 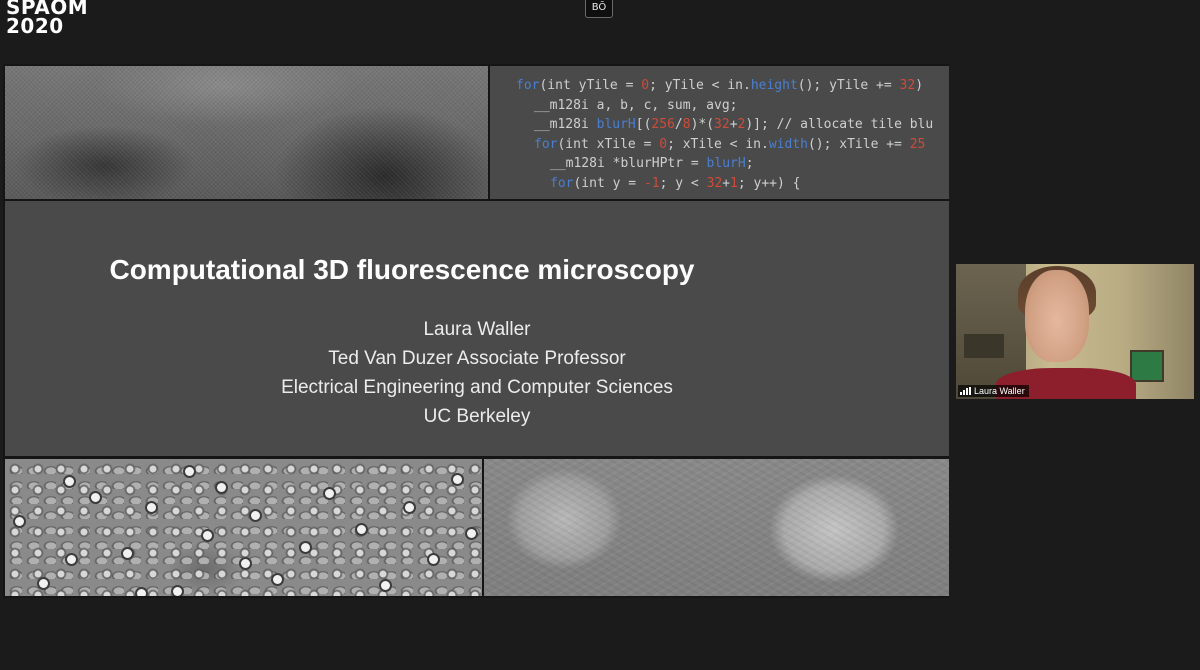 I want to click on cell-culture-image-tile, so click(x=243, y=527).